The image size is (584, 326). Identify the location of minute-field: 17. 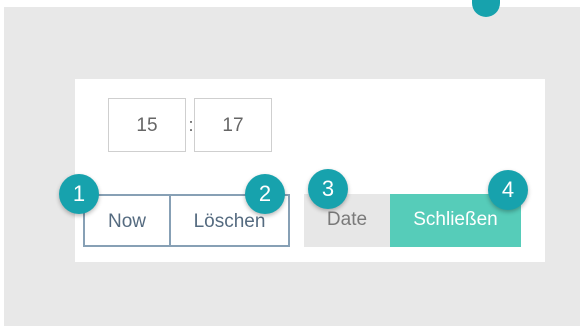
(233, 125).